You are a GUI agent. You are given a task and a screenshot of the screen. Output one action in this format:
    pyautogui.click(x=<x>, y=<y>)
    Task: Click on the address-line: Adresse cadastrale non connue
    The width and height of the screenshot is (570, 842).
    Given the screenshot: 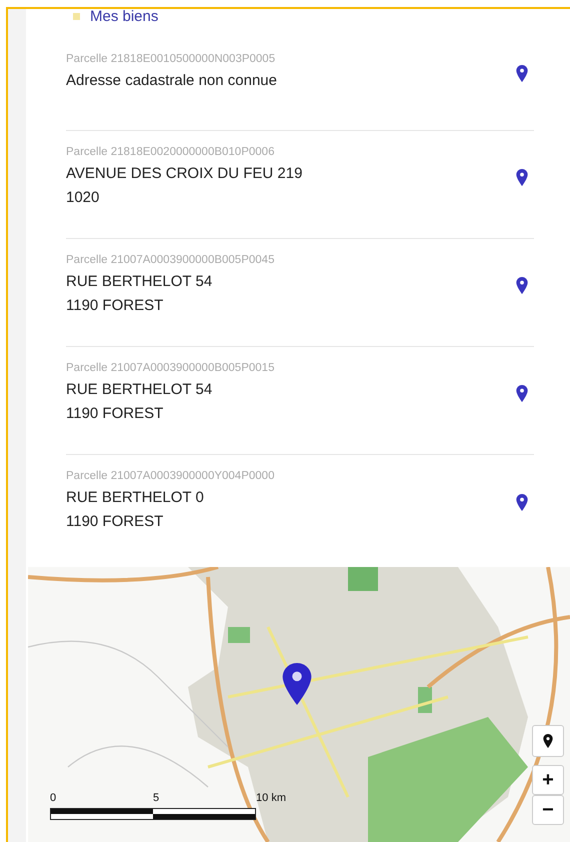 What is the action you would take?
    pyautogui.click(x=171, y=81)
    